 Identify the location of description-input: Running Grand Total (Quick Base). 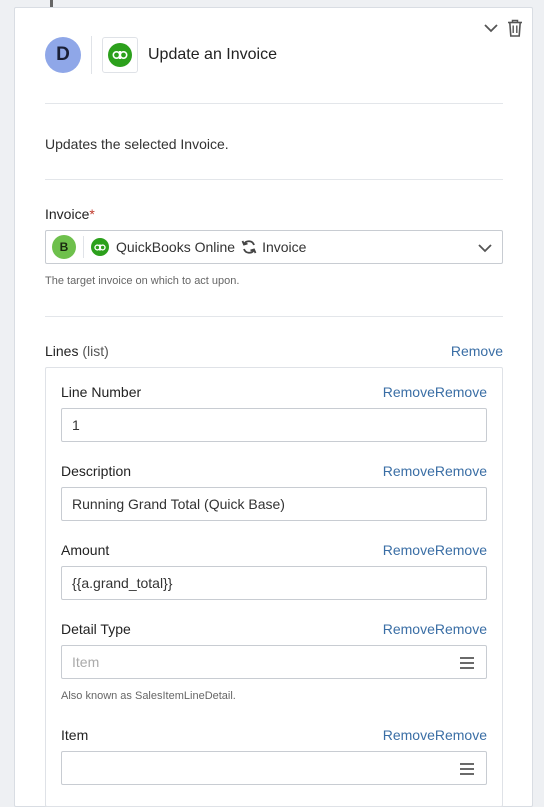
(274, 504).